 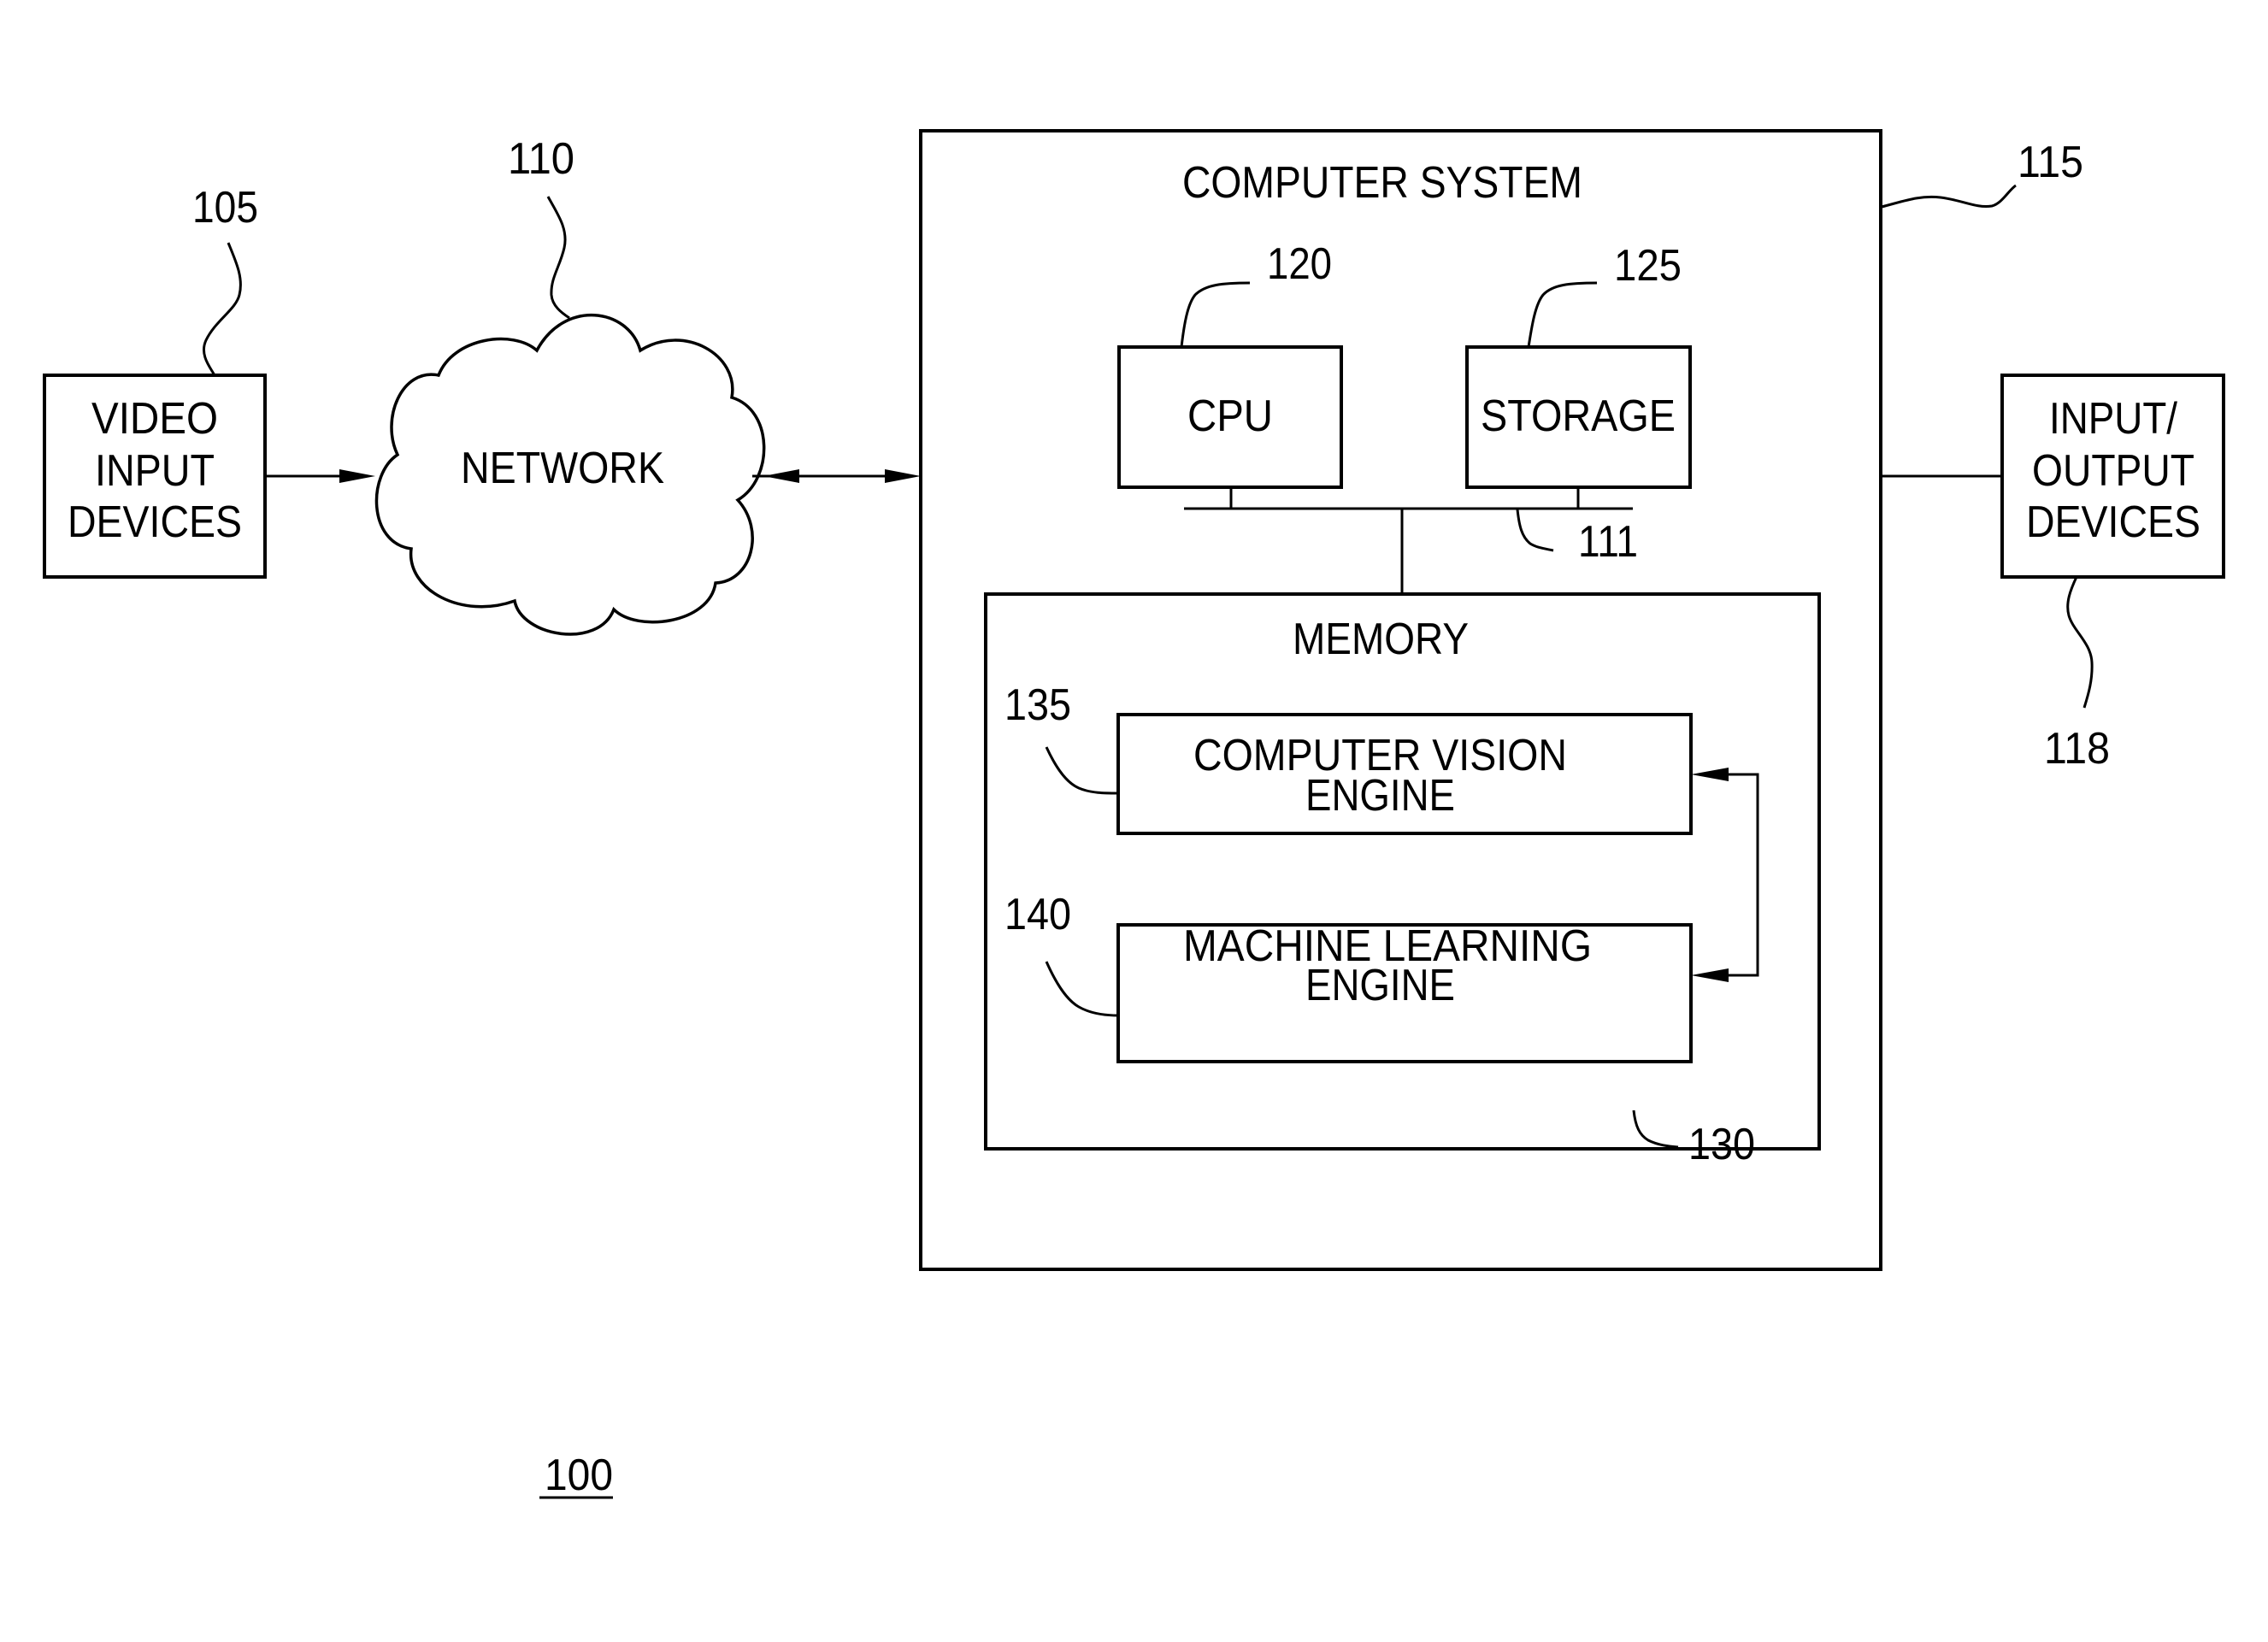 I want to click on memory-label: MEMORY, so click(x=1381, y=639).